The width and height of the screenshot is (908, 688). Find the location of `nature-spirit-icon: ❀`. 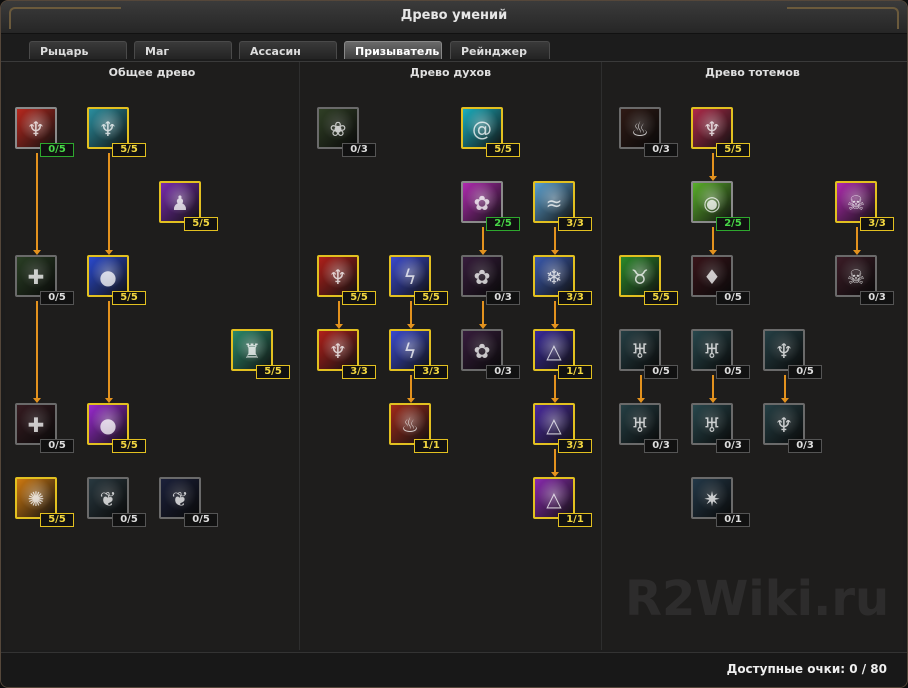

nature-spirit-icon: ❀ is located at coordinates (338, 129).